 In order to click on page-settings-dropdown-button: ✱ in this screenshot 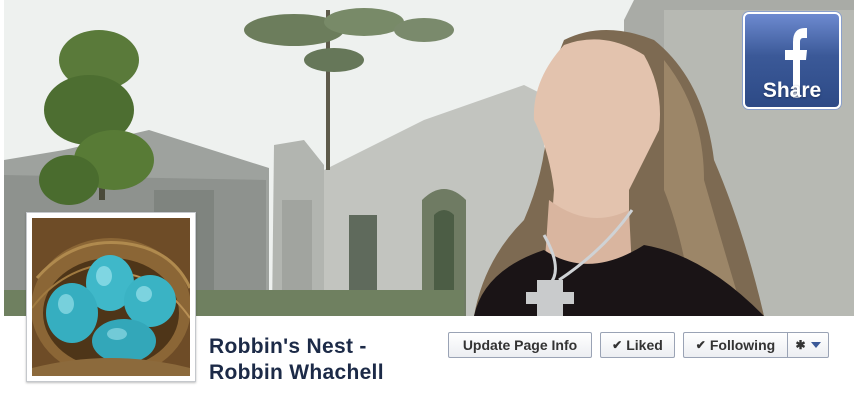, I will do `click(808, 345)`.